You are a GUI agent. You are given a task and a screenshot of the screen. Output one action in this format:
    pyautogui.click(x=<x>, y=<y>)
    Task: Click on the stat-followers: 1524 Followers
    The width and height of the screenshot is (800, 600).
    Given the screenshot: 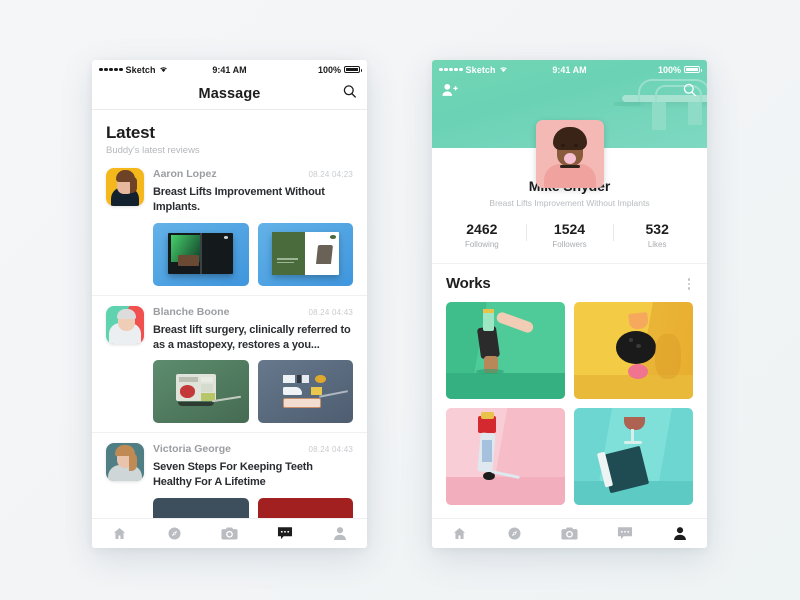 What is the action you would take?
    pyautogui.click(x=569, y=235)
    